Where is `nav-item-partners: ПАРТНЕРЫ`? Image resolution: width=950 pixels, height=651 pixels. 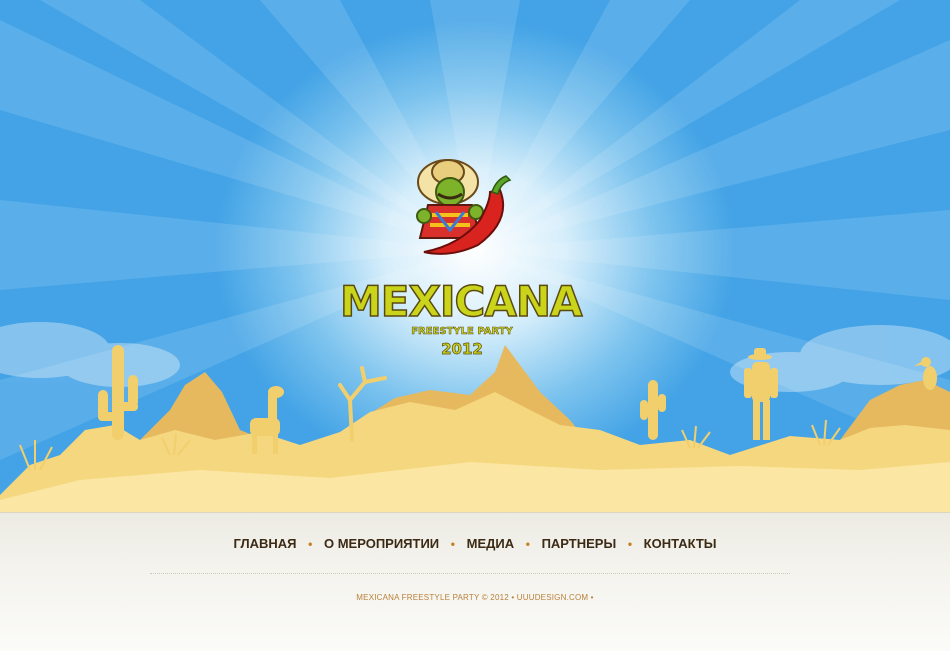
nav-item-partners: ПАРТНЕРЫ is located at coordinates (579, 543).